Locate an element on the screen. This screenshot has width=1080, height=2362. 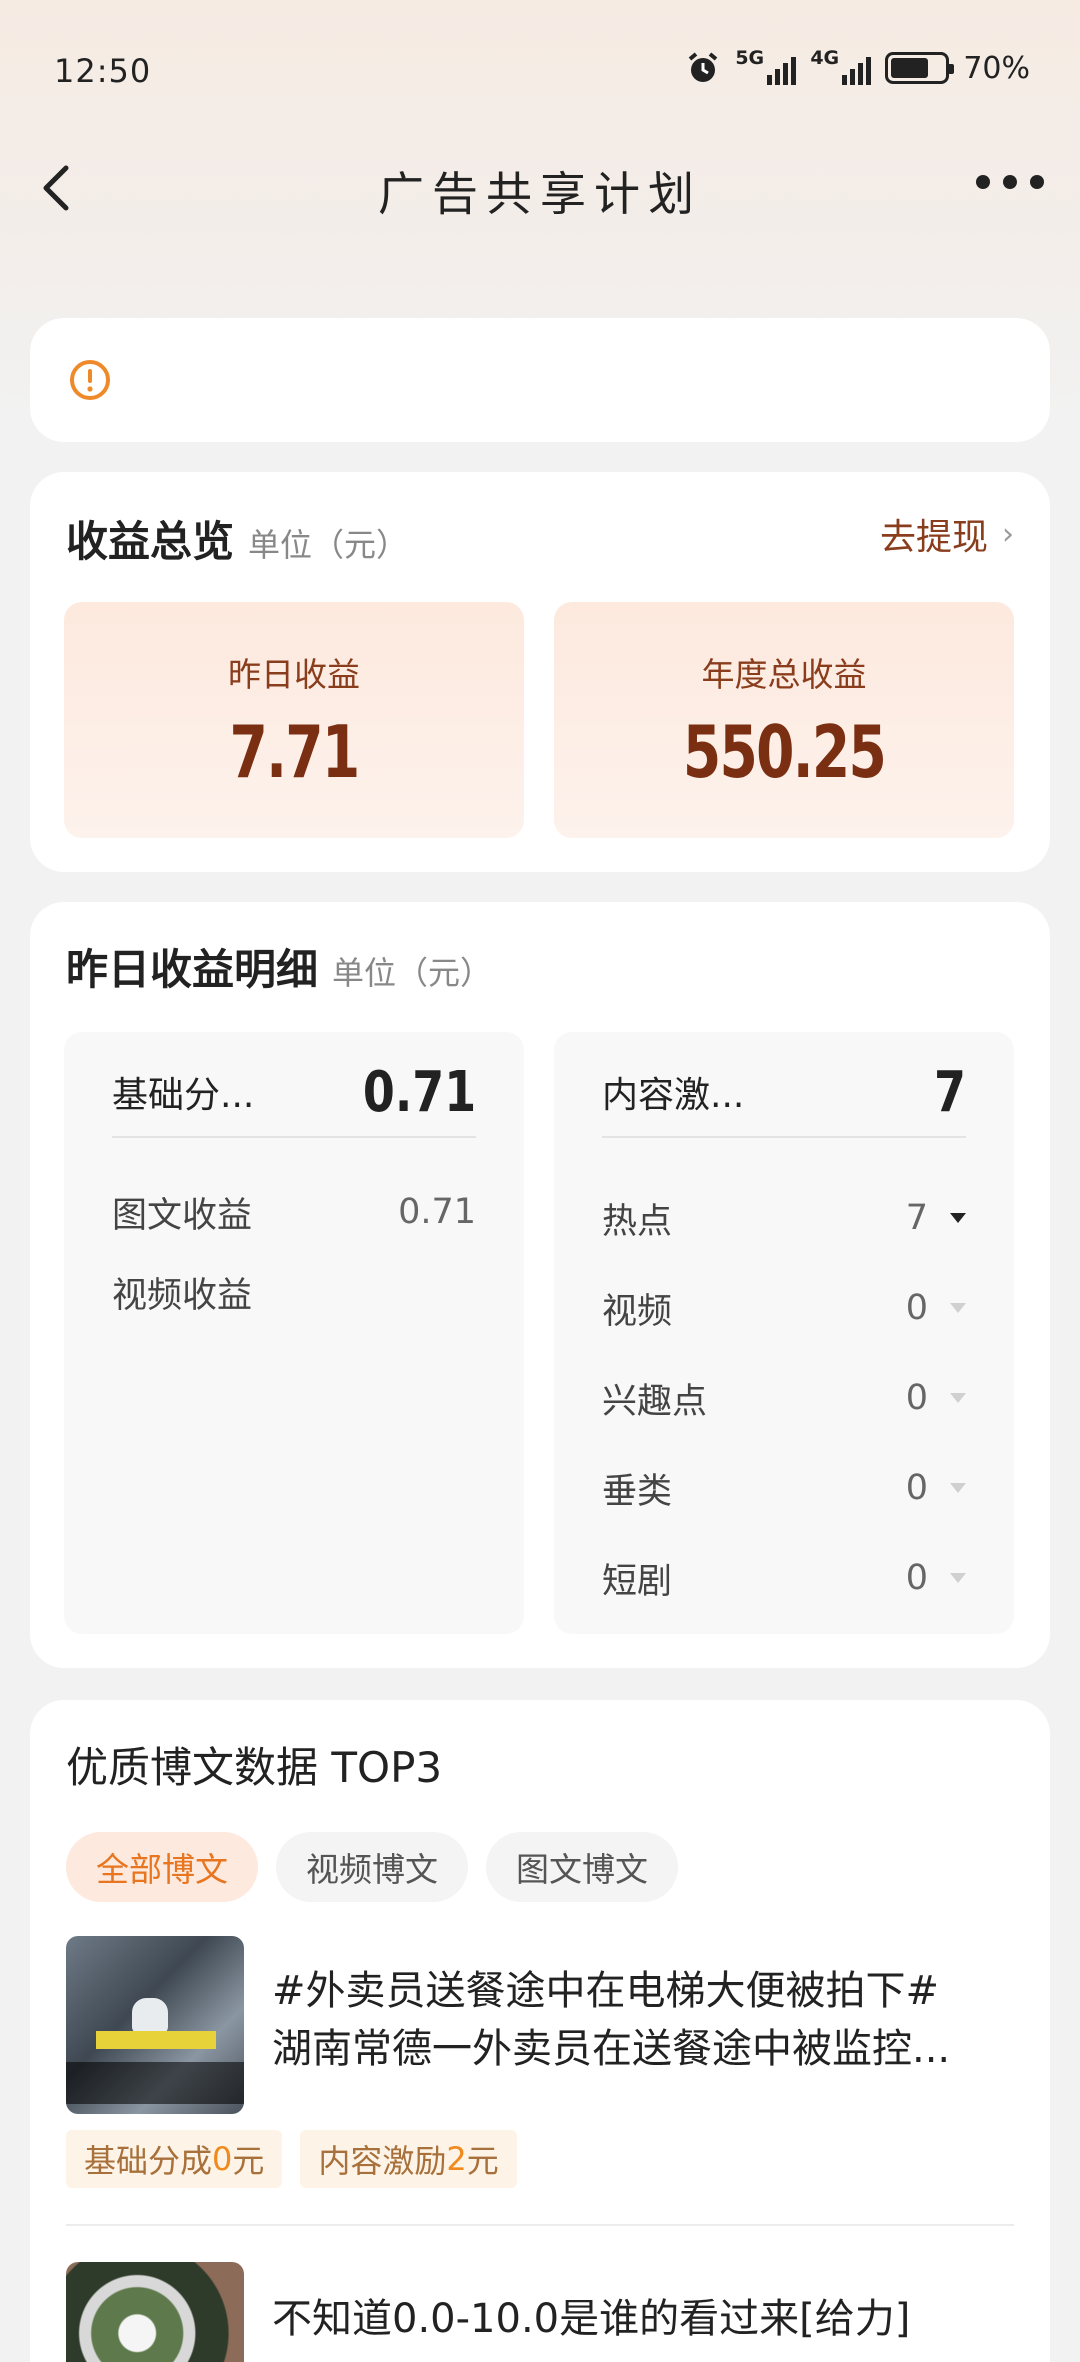
detail-heading: 昨日收益明细 单位（元） is located at coordinates (279, 966).